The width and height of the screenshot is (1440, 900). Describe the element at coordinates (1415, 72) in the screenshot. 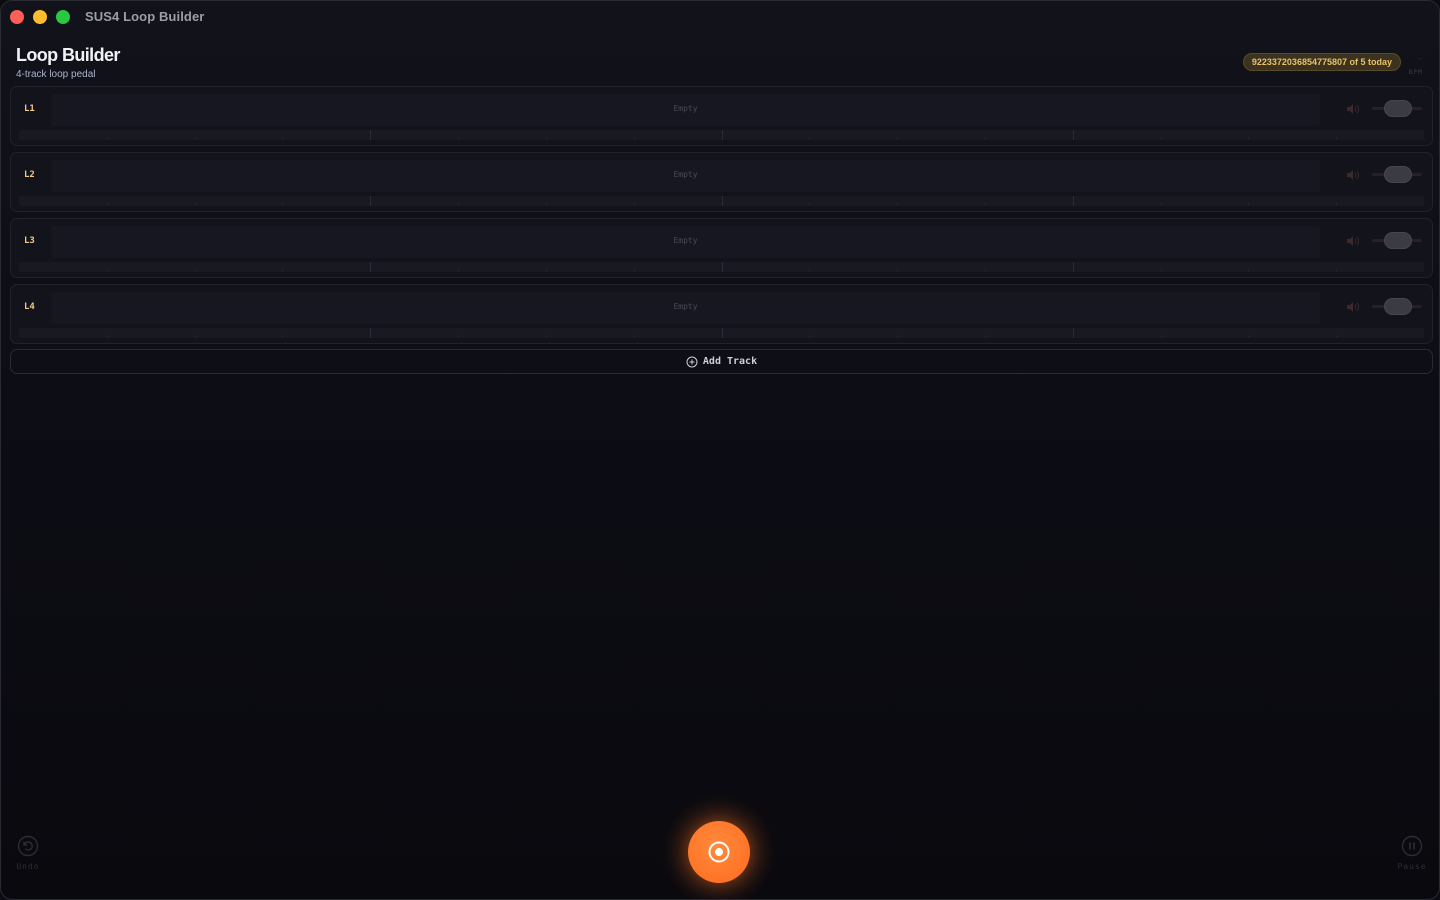

I see `bpm-label: BPM` at that location.